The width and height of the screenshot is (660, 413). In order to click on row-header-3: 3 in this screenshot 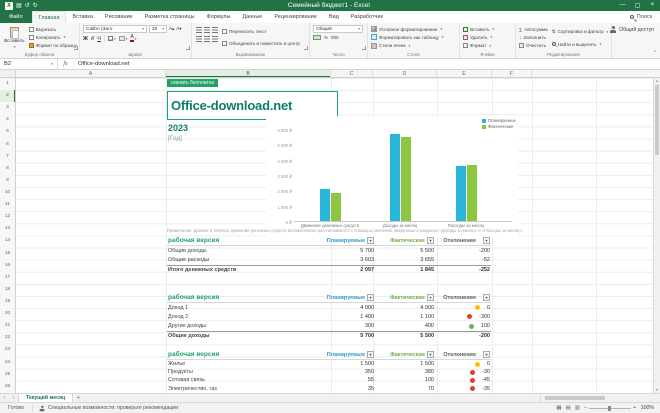, I will do `click(7, 108)`.